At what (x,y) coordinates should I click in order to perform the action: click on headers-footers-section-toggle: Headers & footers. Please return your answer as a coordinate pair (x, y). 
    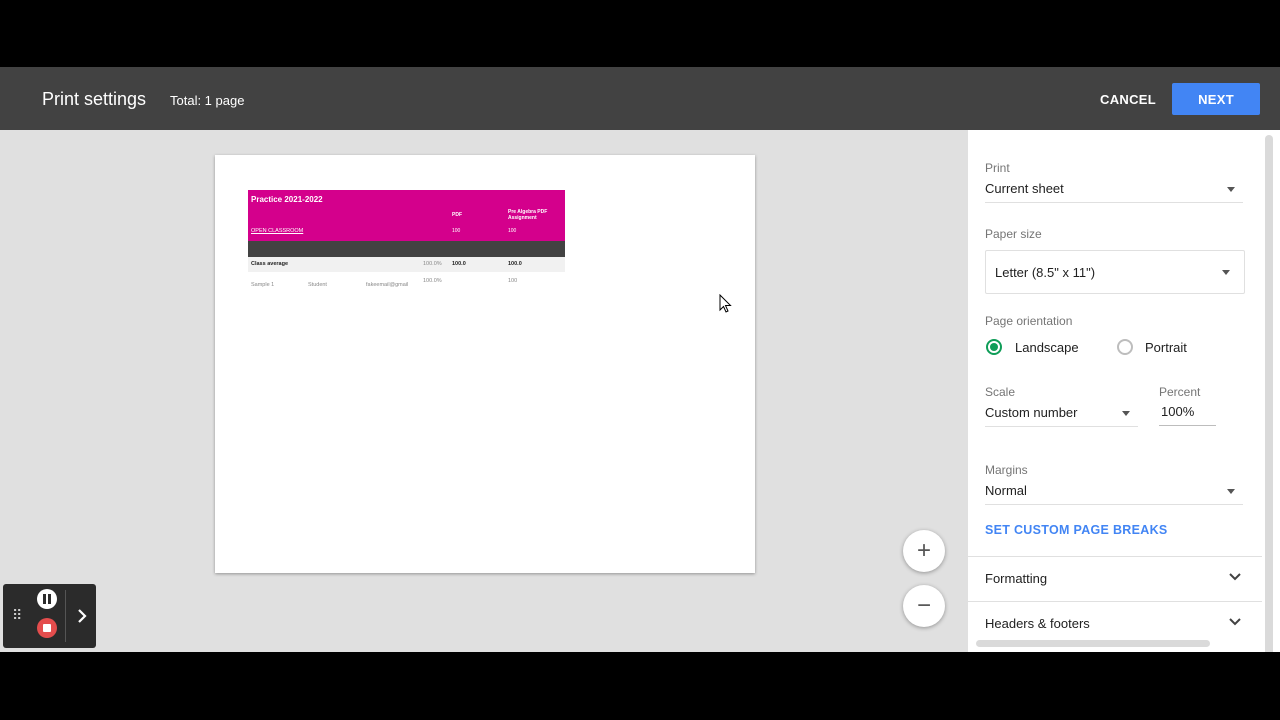
    Looking at the image, I should click on (1037, 623).